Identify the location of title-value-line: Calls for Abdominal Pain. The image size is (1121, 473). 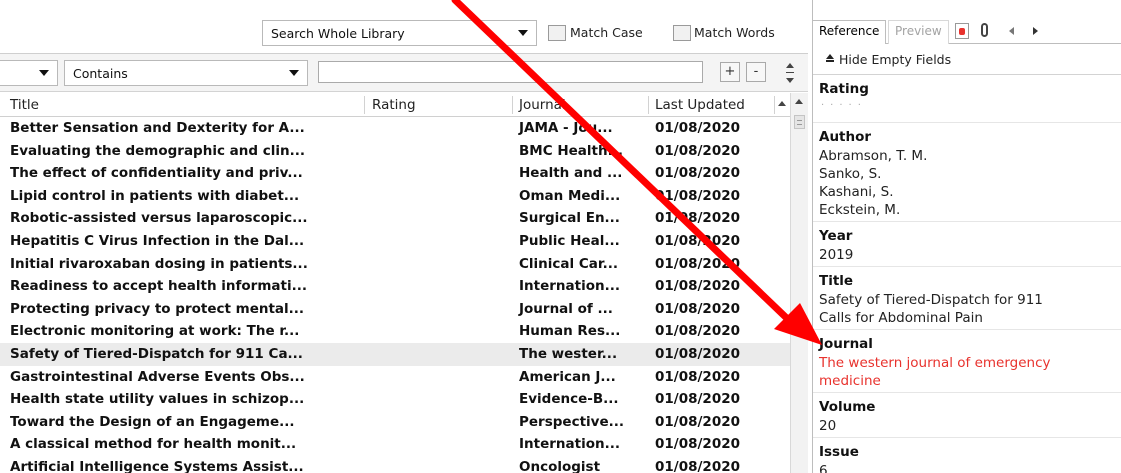
(967, 318).